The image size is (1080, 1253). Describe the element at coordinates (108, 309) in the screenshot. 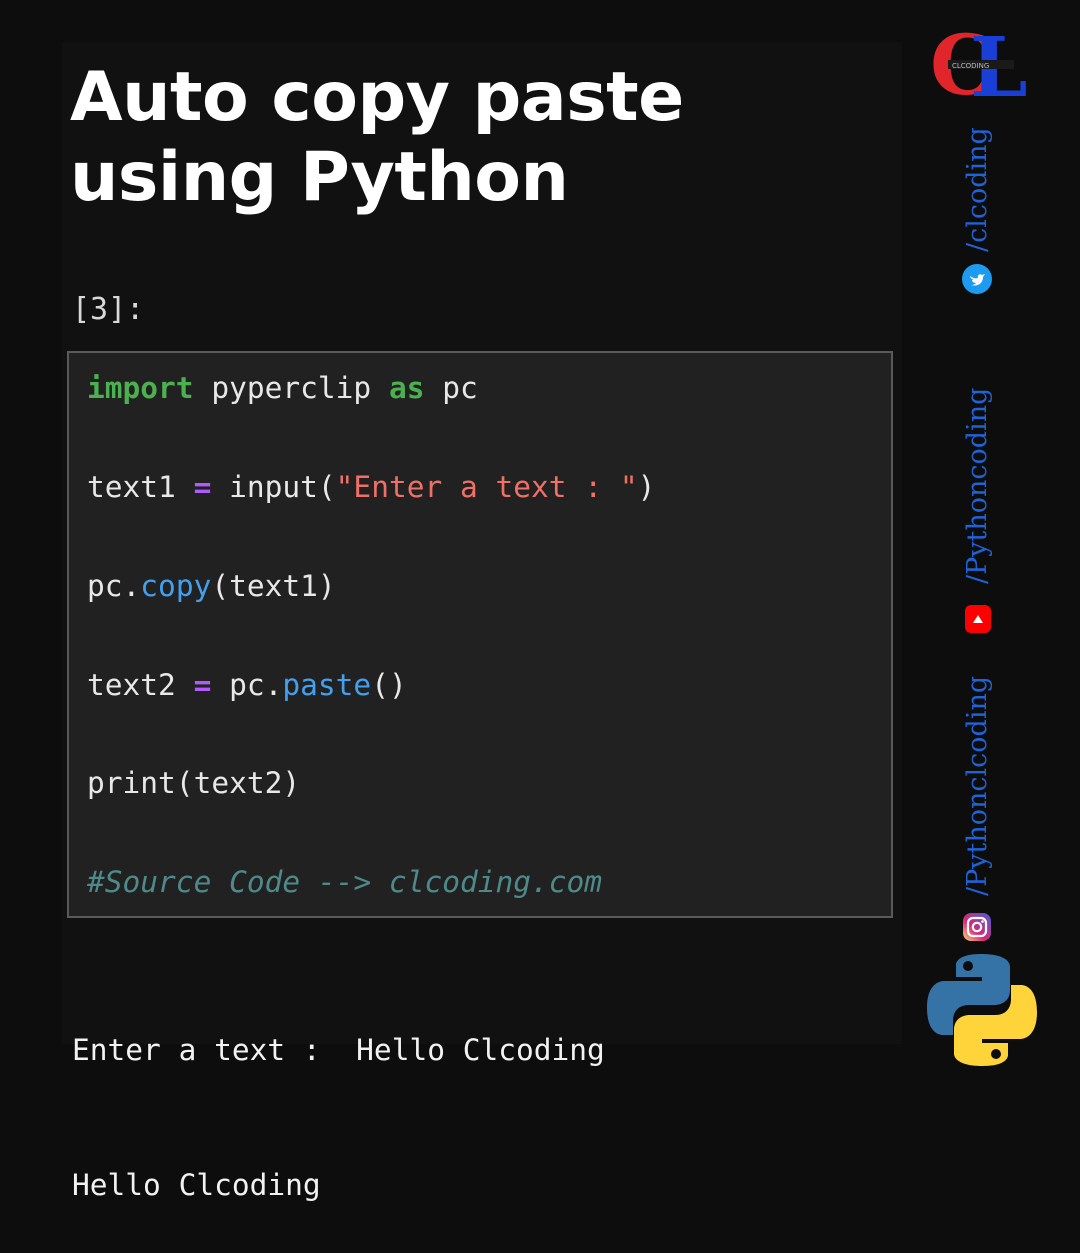

I see `cell-prompt: [3]:` at that location.